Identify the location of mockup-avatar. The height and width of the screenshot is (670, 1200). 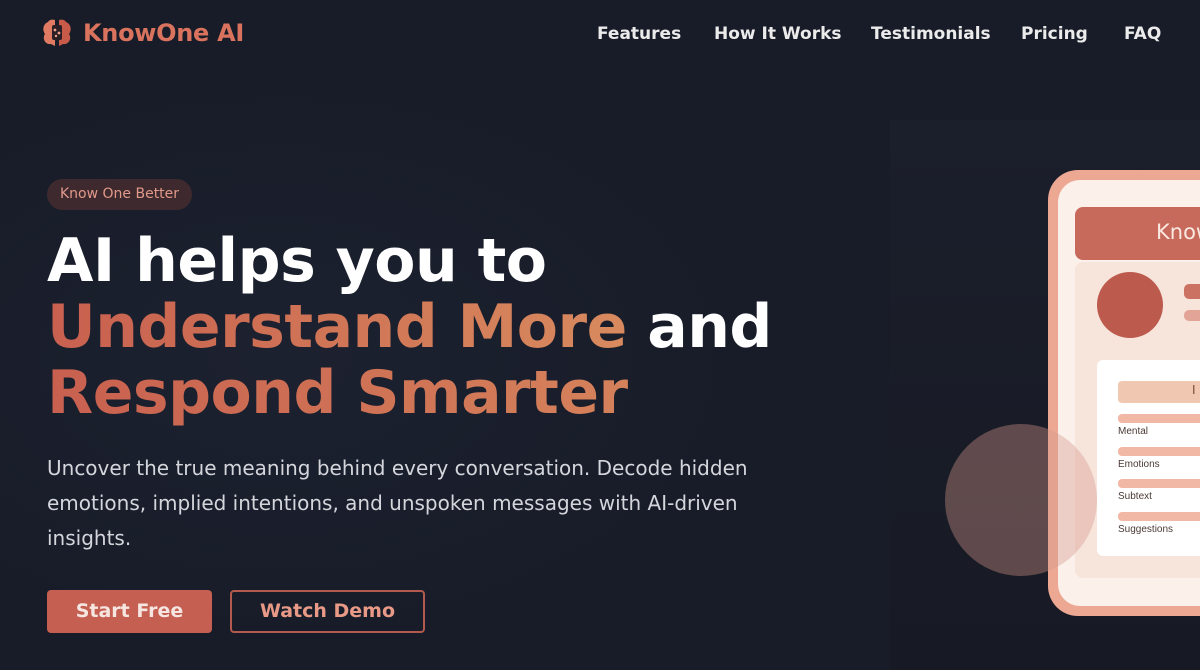
(1130, 305).